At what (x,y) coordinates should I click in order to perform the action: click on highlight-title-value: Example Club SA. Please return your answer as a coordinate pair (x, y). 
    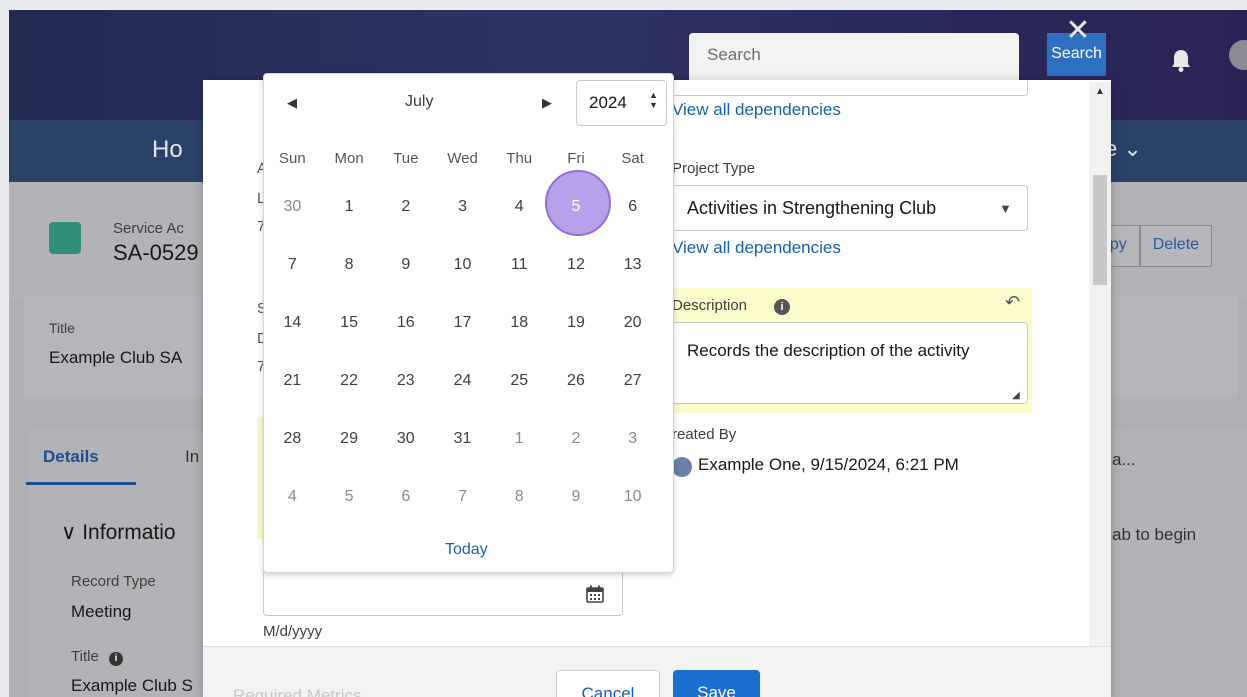
    Looking at the image, I should click on (116, 357).